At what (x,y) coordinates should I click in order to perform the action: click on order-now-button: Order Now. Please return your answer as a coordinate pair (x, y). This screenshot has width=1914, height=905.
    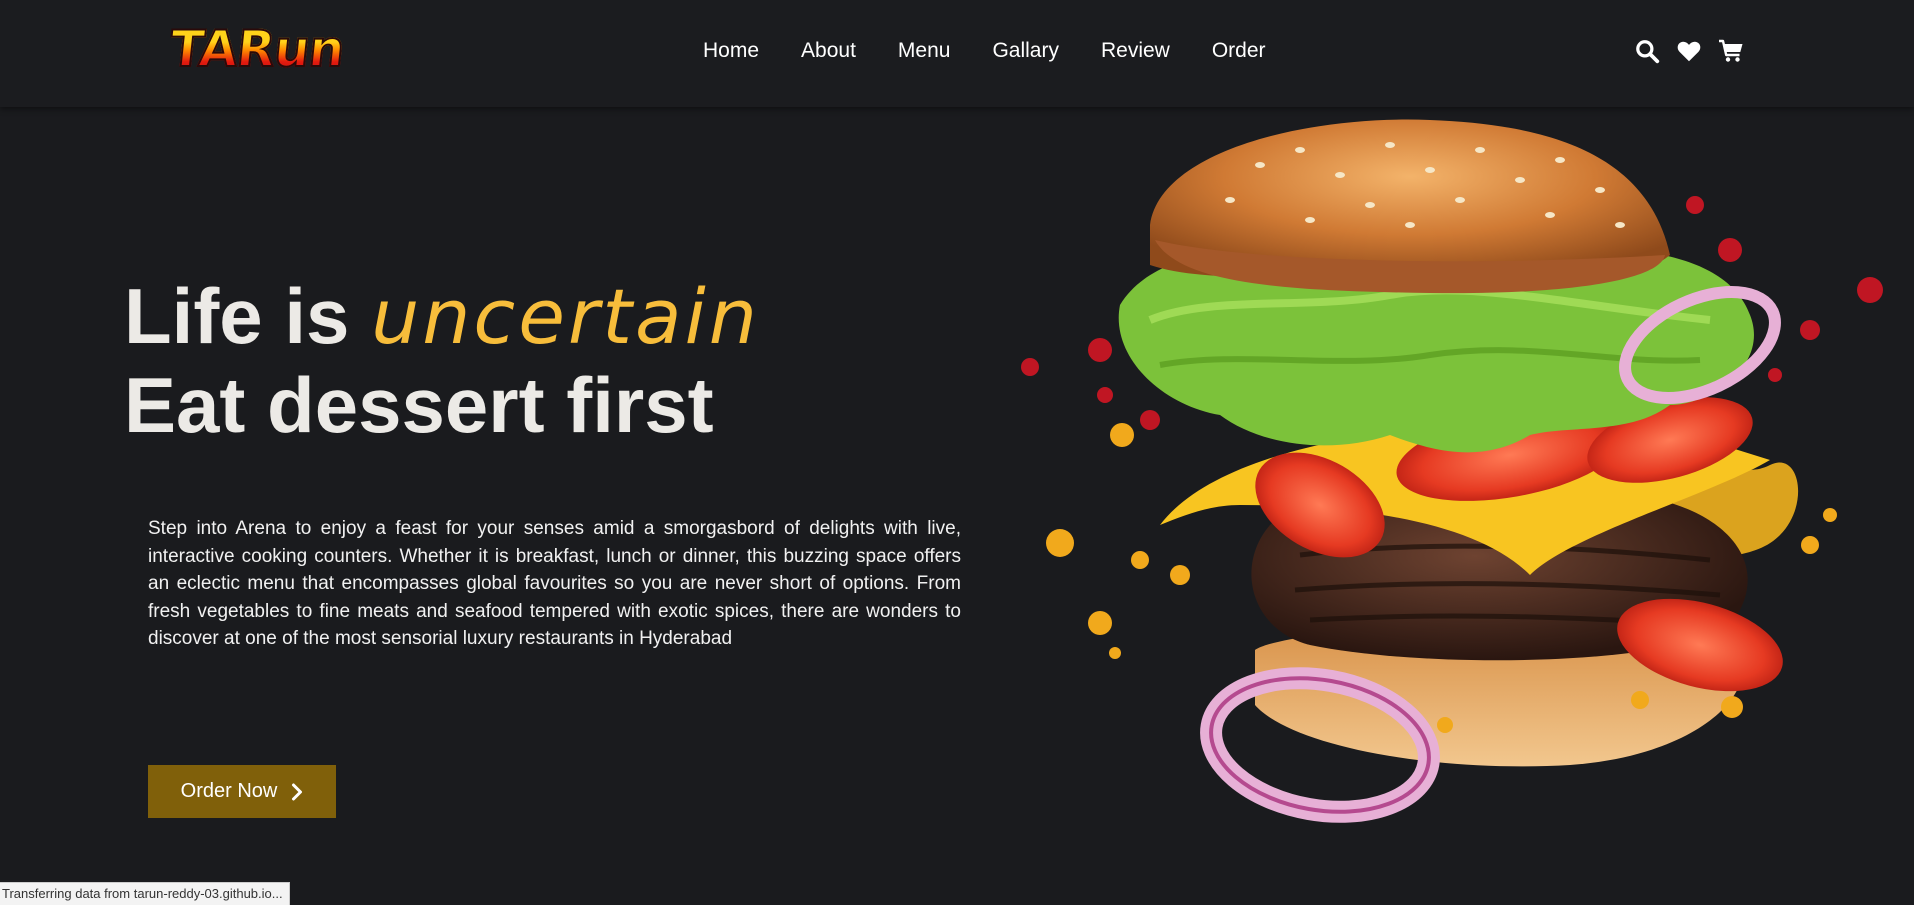
    Looking at the image, I should click on (242, 791).